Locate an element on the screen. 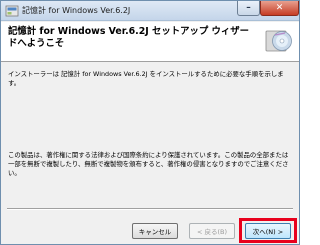  next-button-highlight is located at coordinates (268, 230).